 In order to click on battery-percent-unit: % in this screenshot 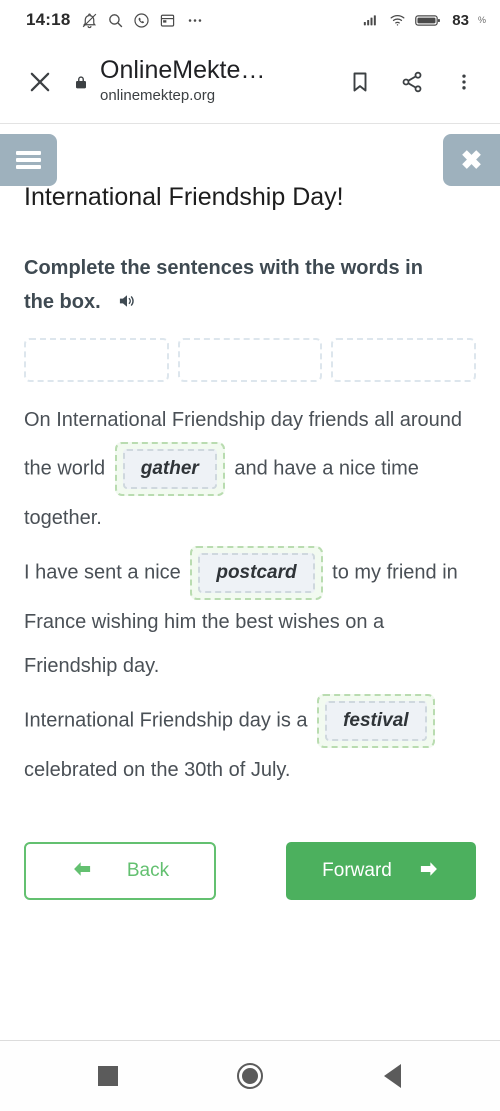, I will do `click(481, 20)`.